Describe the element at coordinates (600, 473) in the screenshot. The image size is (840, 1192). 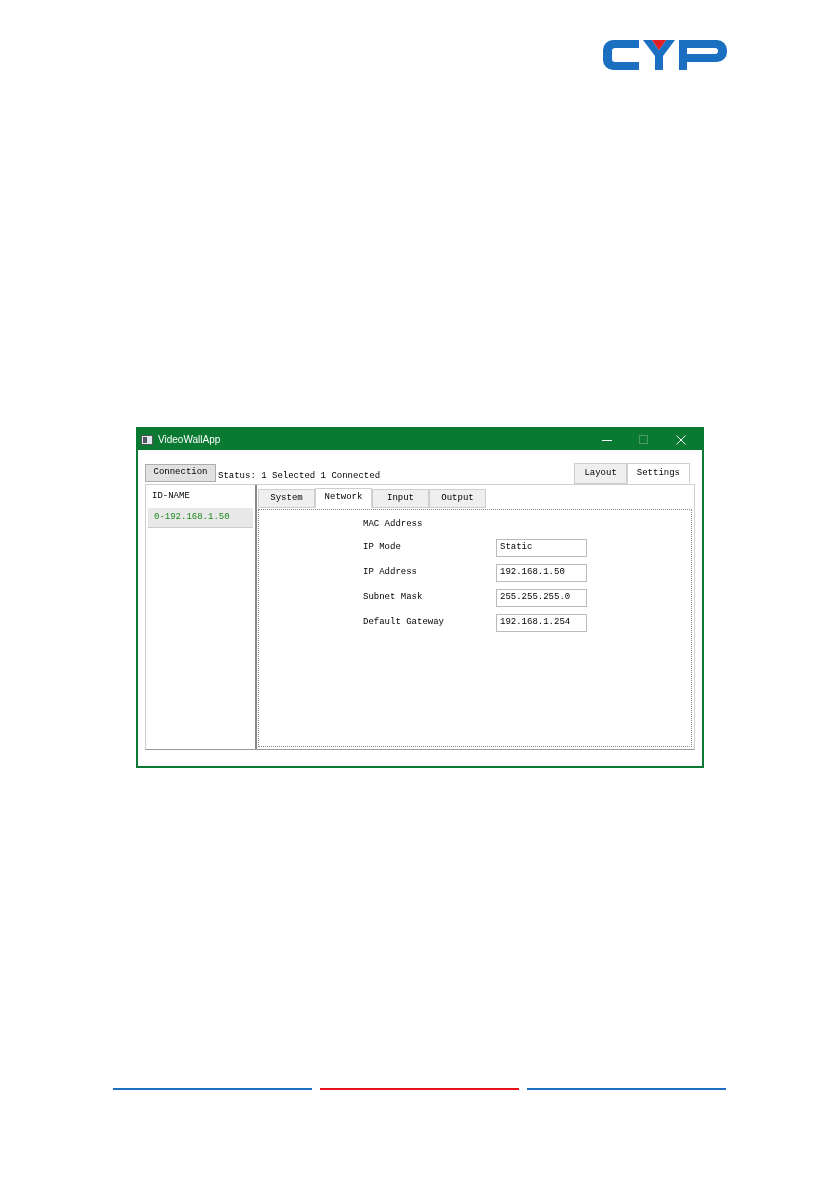
I see `view-tab: Layout` at that location.